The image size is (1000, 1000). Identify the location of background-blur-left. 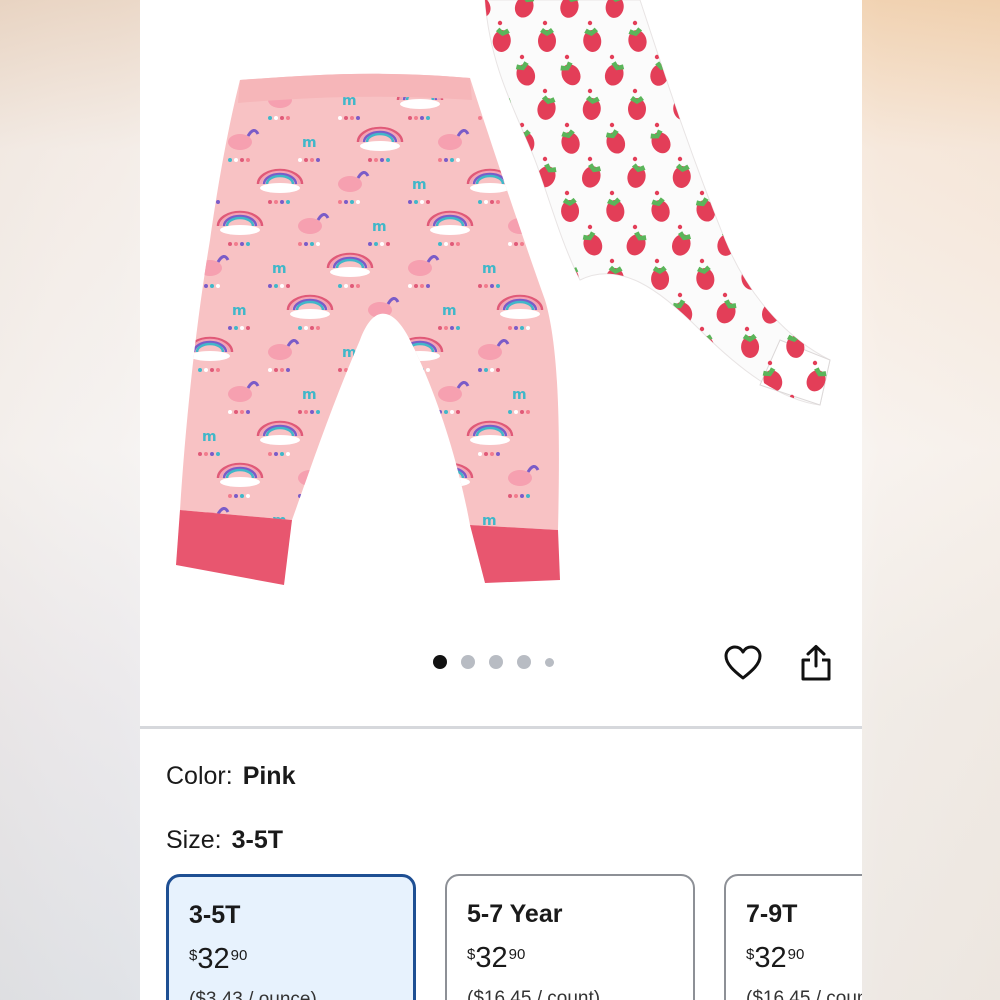
(70, 500).